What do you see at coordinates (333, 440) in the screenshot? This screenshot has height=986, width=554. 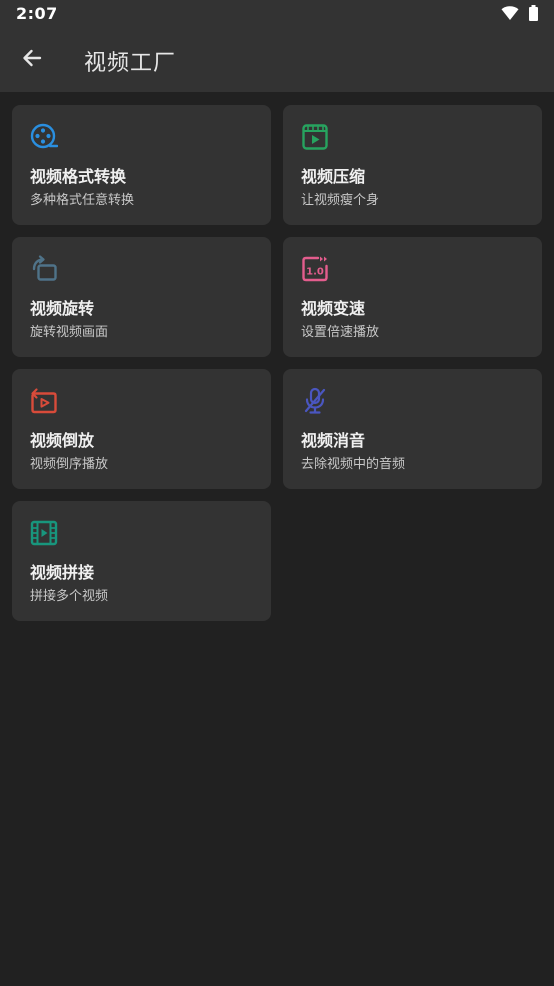 I see `card-title: 视频消音` at bounding box center [333, 440].